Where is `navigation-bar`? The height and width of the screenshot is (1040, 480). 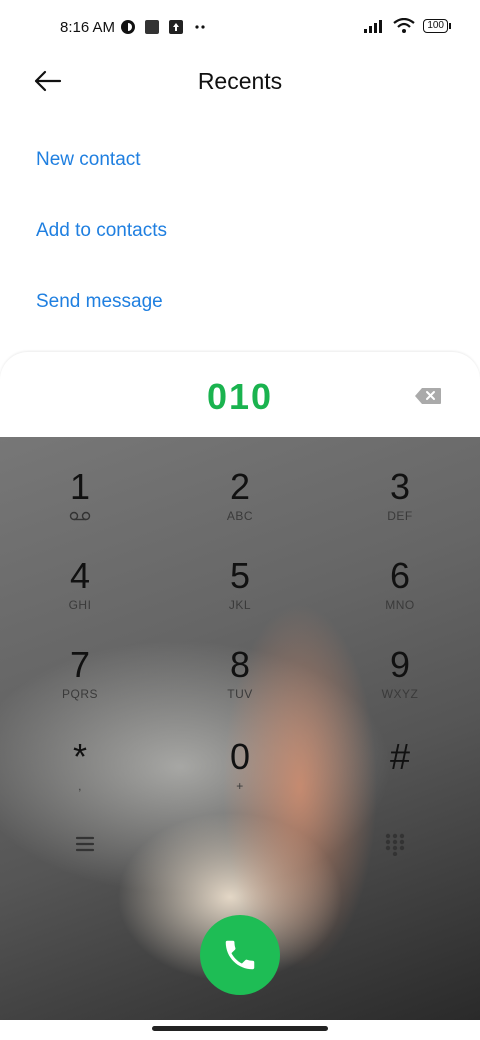
navigation-bar is located at coordinates (240, 1030).